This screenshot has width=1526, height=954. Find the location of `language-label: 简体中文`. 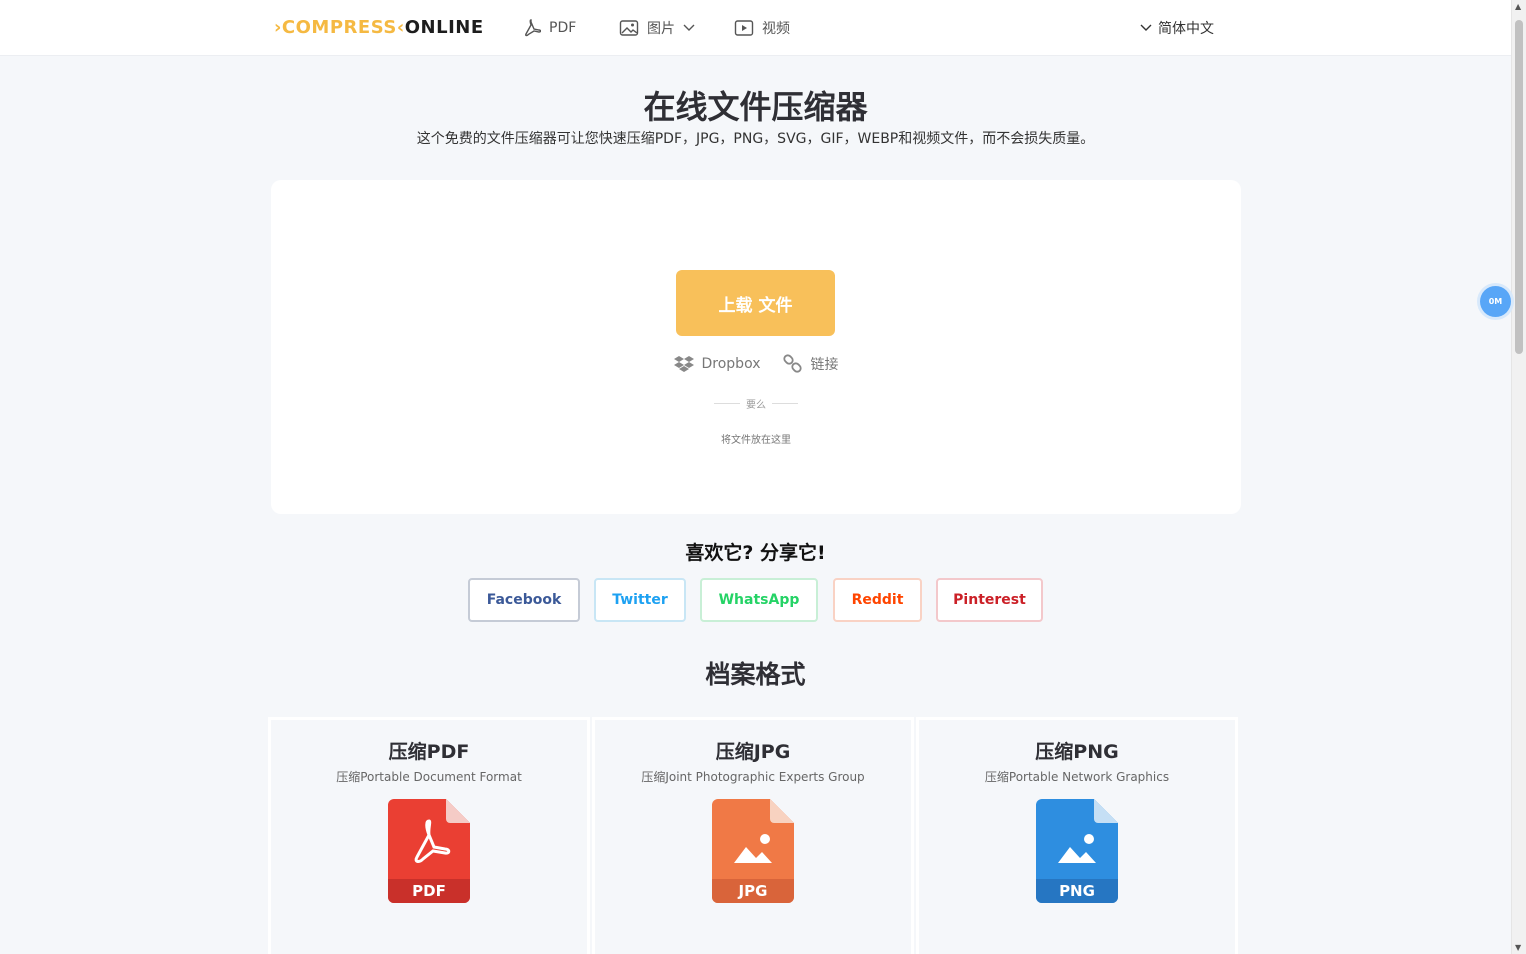

language-label: 简体中文 is located at coordinates (1186, 29).